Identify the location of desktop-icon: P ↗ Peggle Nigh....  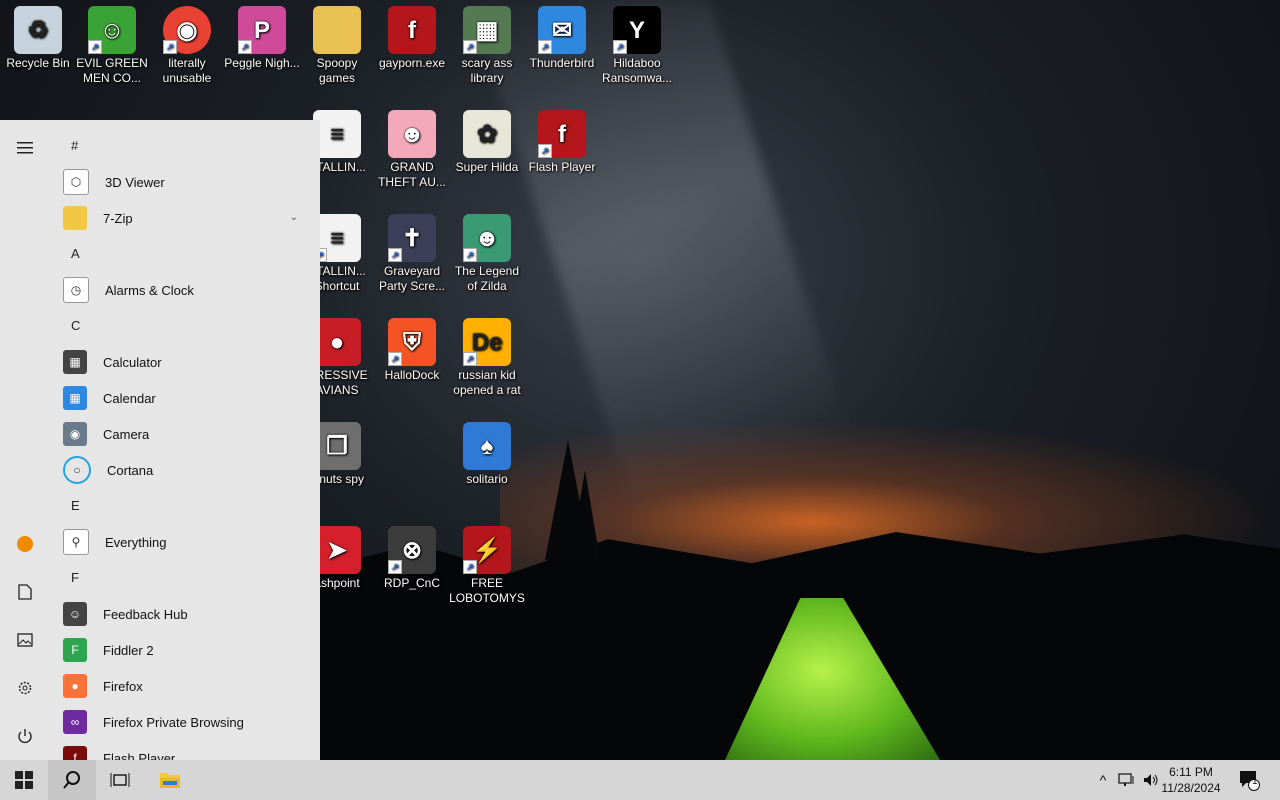
(262, 35).